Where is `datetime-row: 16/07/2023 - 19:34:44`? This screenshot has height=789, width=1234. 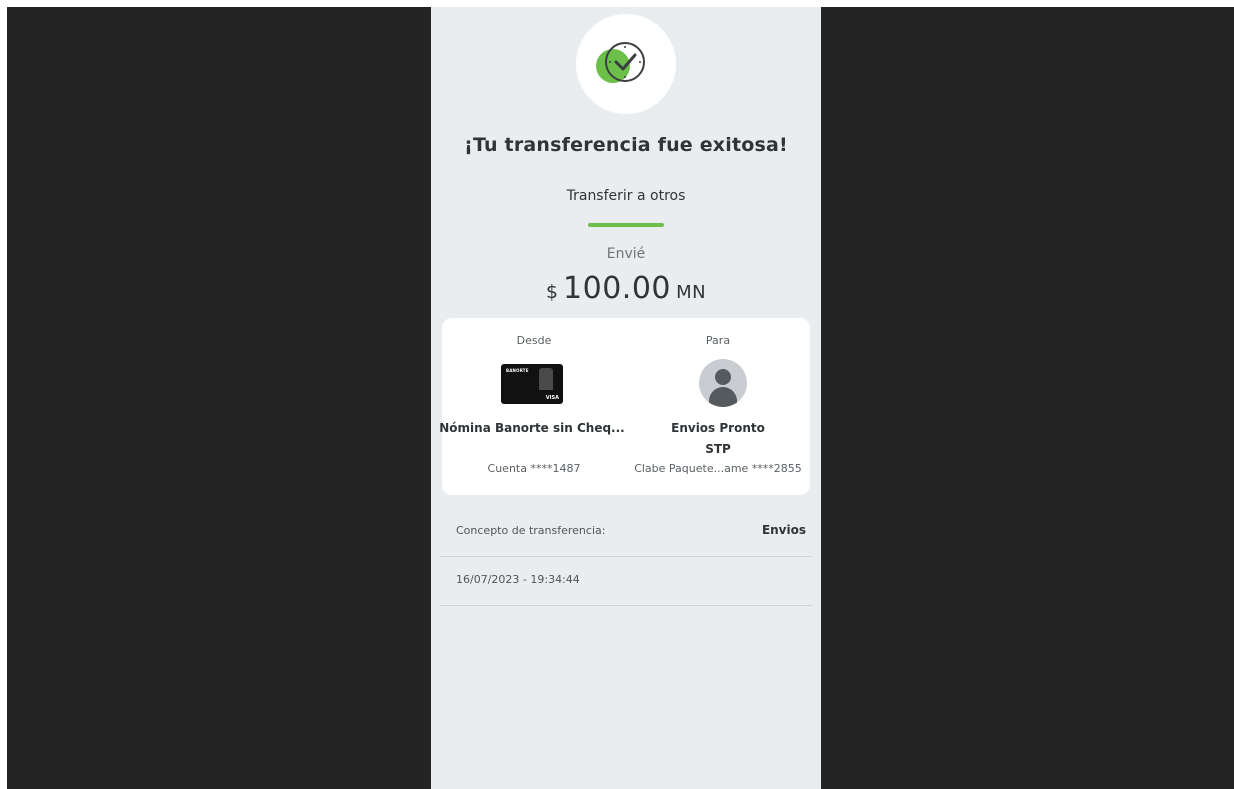
datetime-row: 16/07/2023 - 19:34:44 is located at coordinates (626, 581).